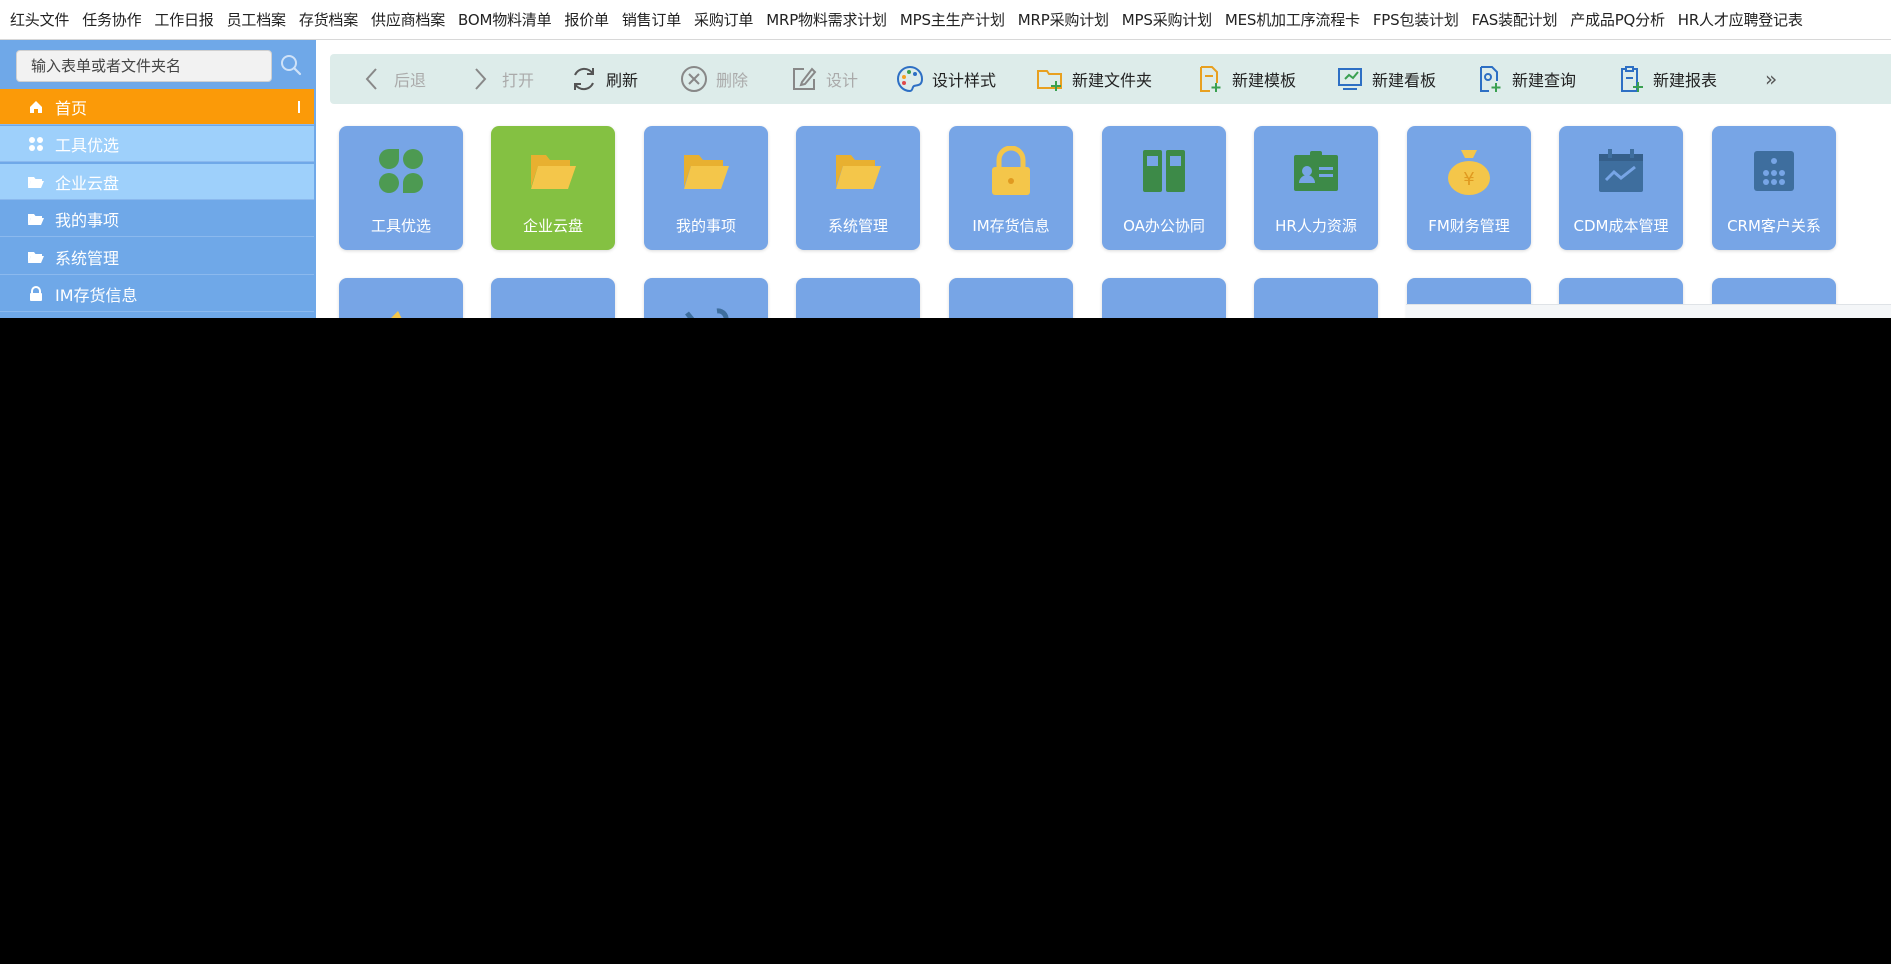  I want to click on top-menu-item: 采购订单, so click(723, 19).